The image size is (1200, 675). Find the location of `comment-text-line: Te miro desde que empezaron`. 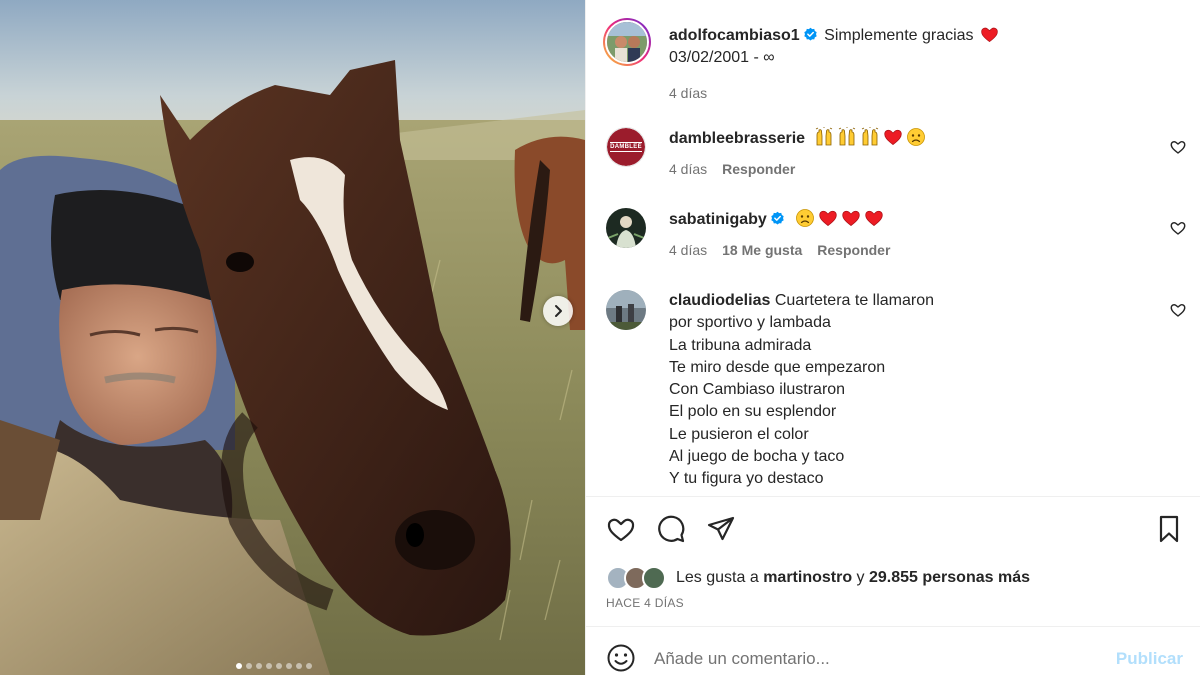

comment-text-line: Te miro desde que empezaron is located at coordinates (777, 367).